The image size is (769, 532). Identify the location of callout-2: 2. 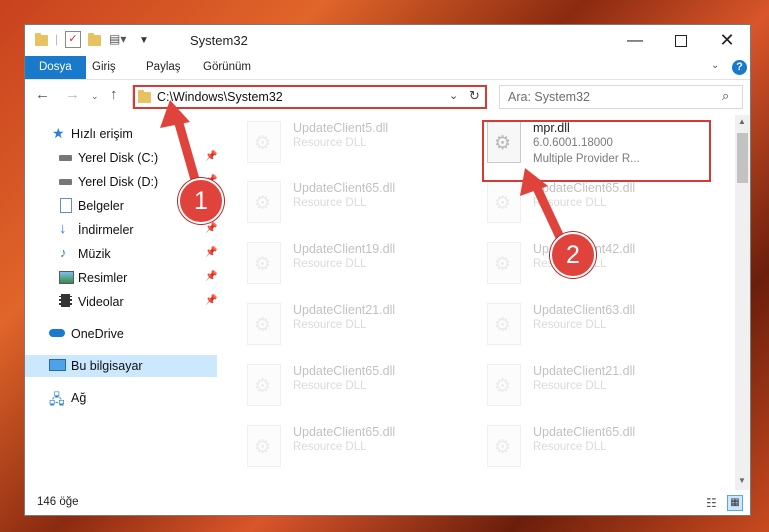
(573, 255).